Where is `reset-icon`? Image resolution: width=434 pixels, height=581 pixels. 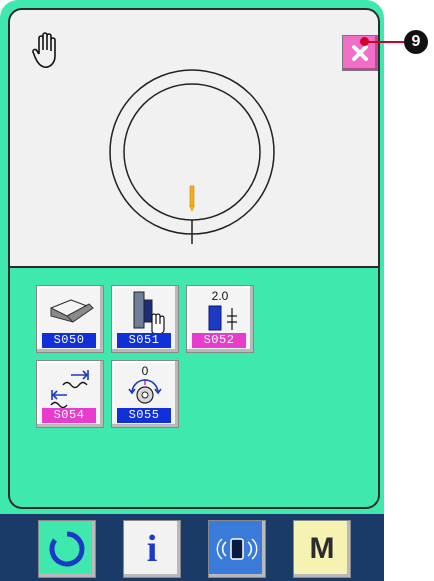 reset-icon is located at coordinates (67, 549).